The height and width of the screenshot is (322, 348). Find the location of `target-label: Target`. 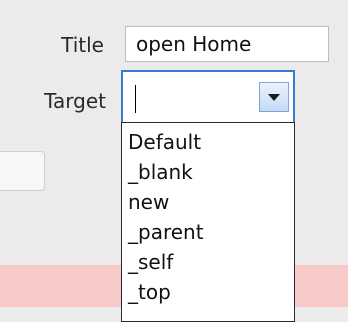

target-label: Target is located at coordinates (75, 101).